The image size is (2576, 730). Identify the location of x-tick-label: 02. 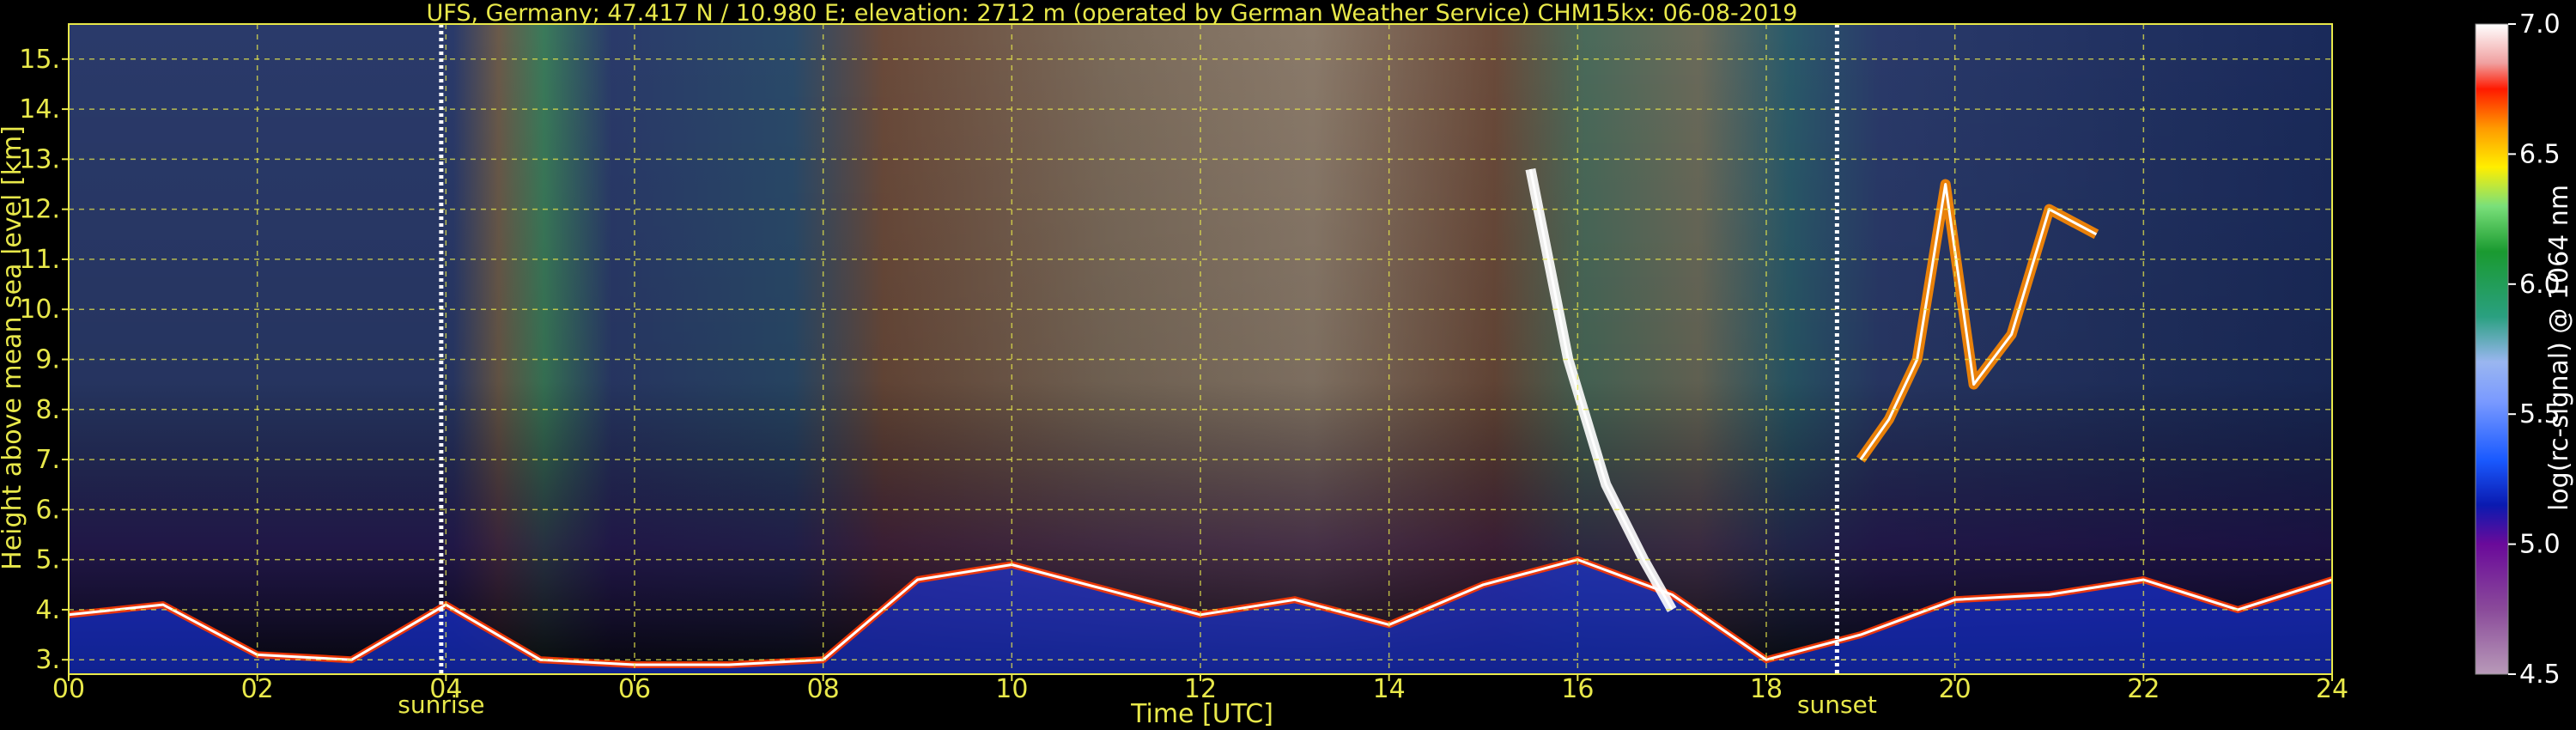
(258, 689).